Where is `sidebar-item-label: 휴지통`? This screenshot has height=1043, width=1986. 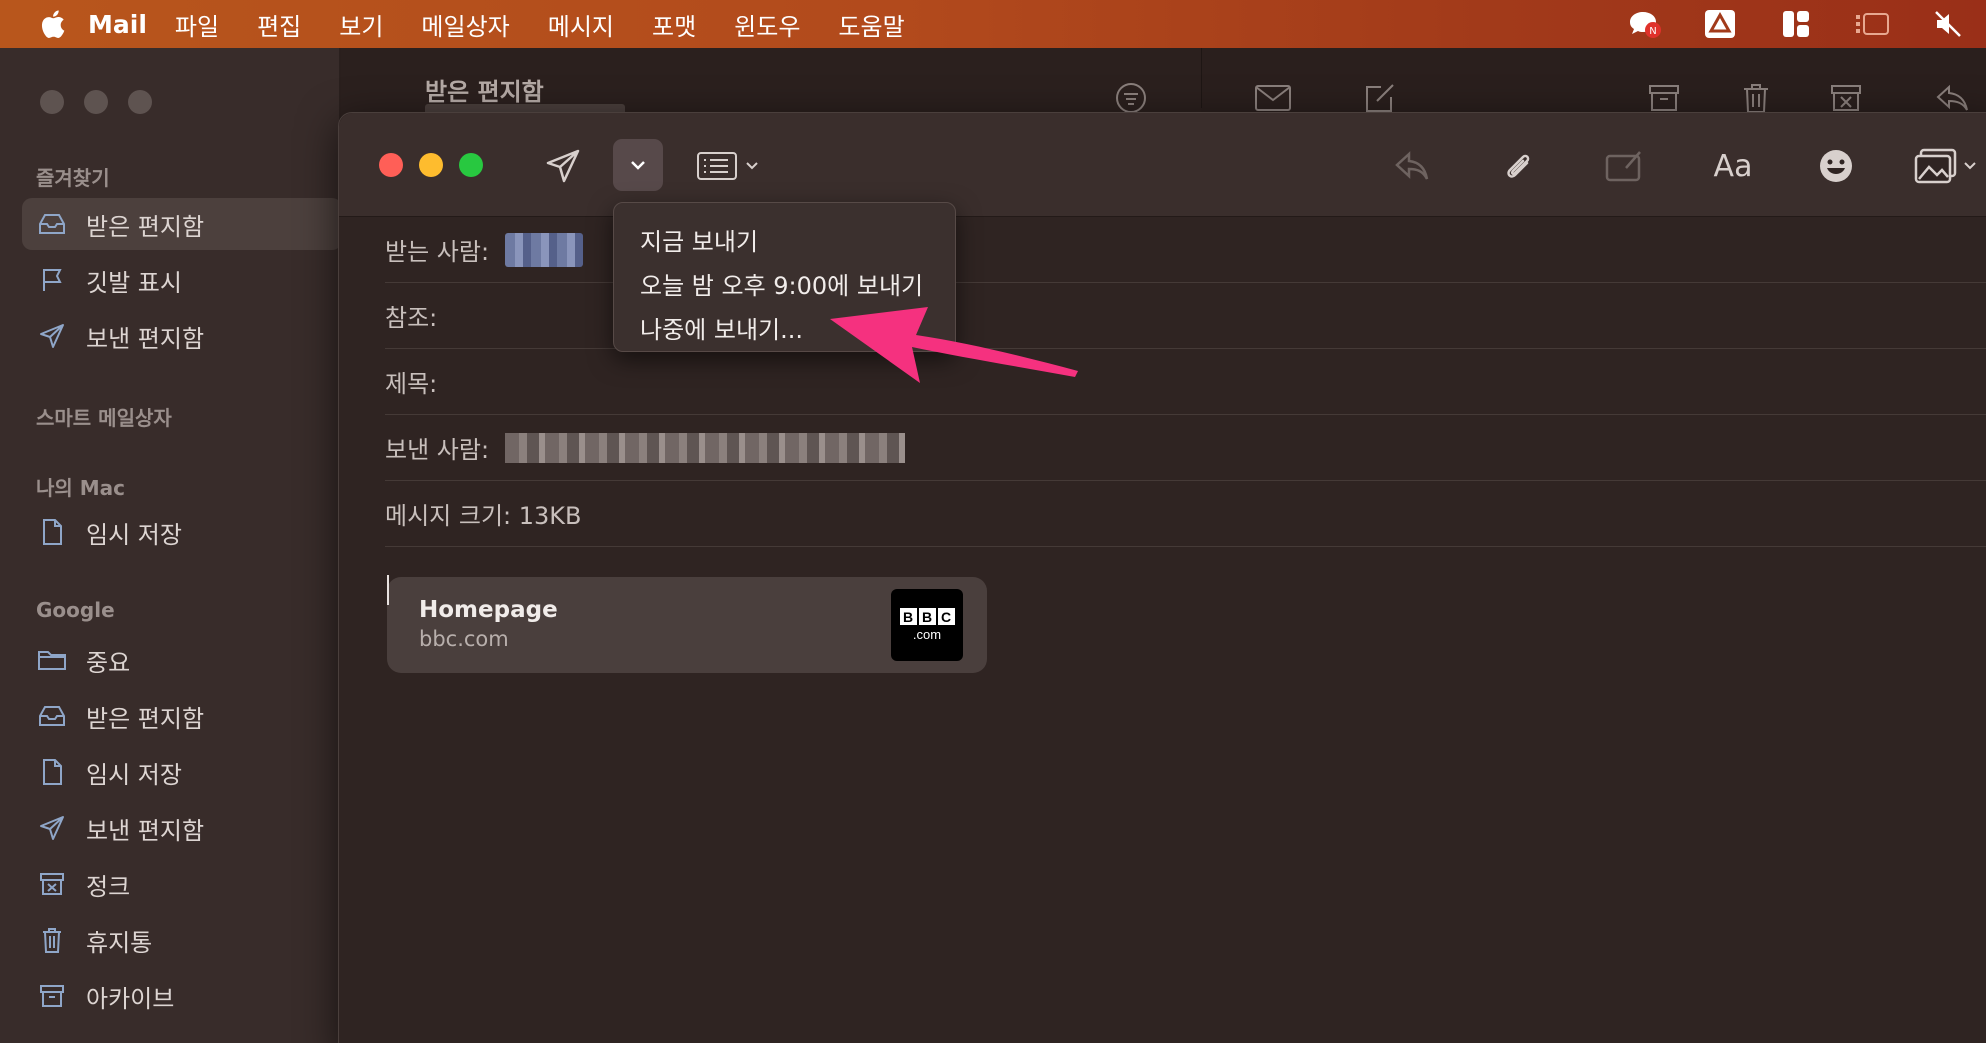
sidebar-item-label: 휴지통 is located at coordinates (119, 942).